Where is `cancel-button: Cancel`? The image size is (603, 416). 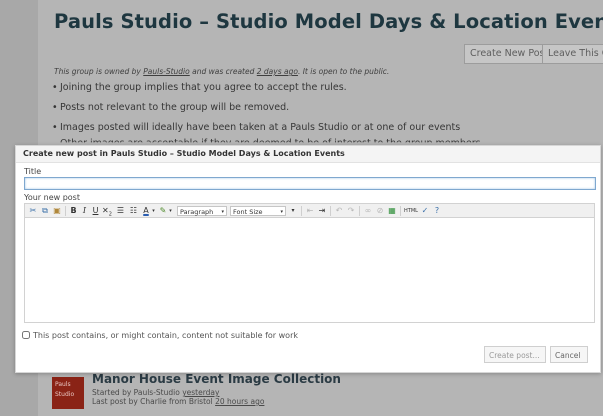 cancel-button: Cancel is located at coordinates (569, 354).